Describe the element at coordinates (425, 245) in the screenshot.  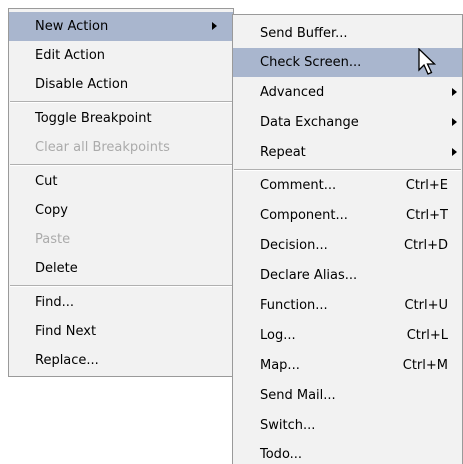
I see `menu-item-shortcut: Ctrl+D` at that location.